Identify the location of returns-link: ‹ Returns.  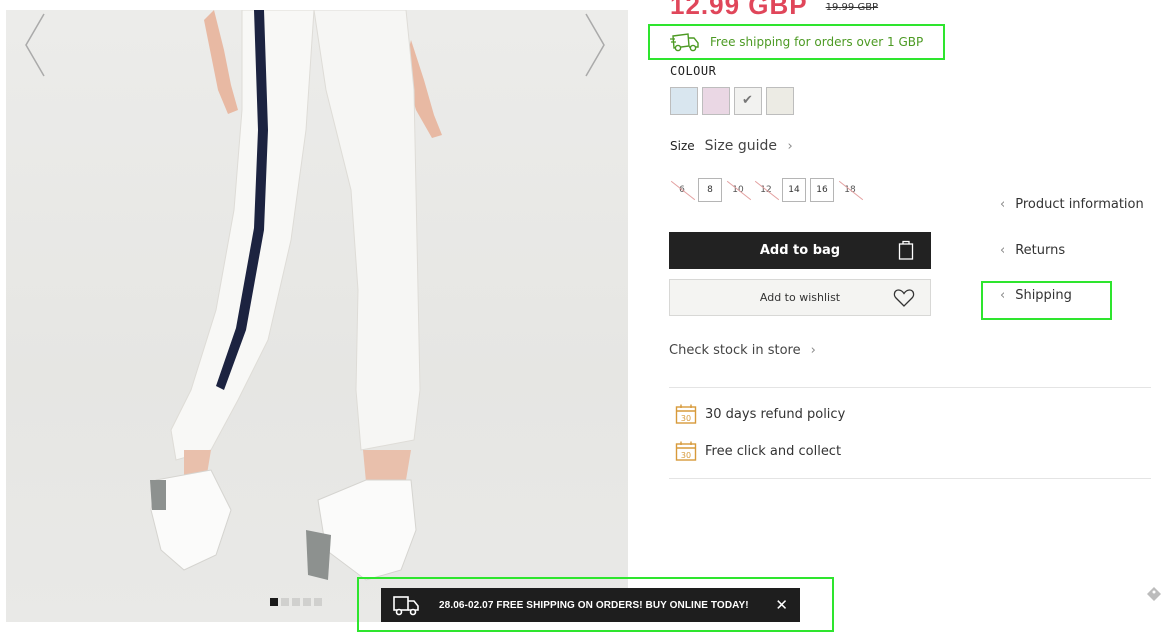
(1032, 250).